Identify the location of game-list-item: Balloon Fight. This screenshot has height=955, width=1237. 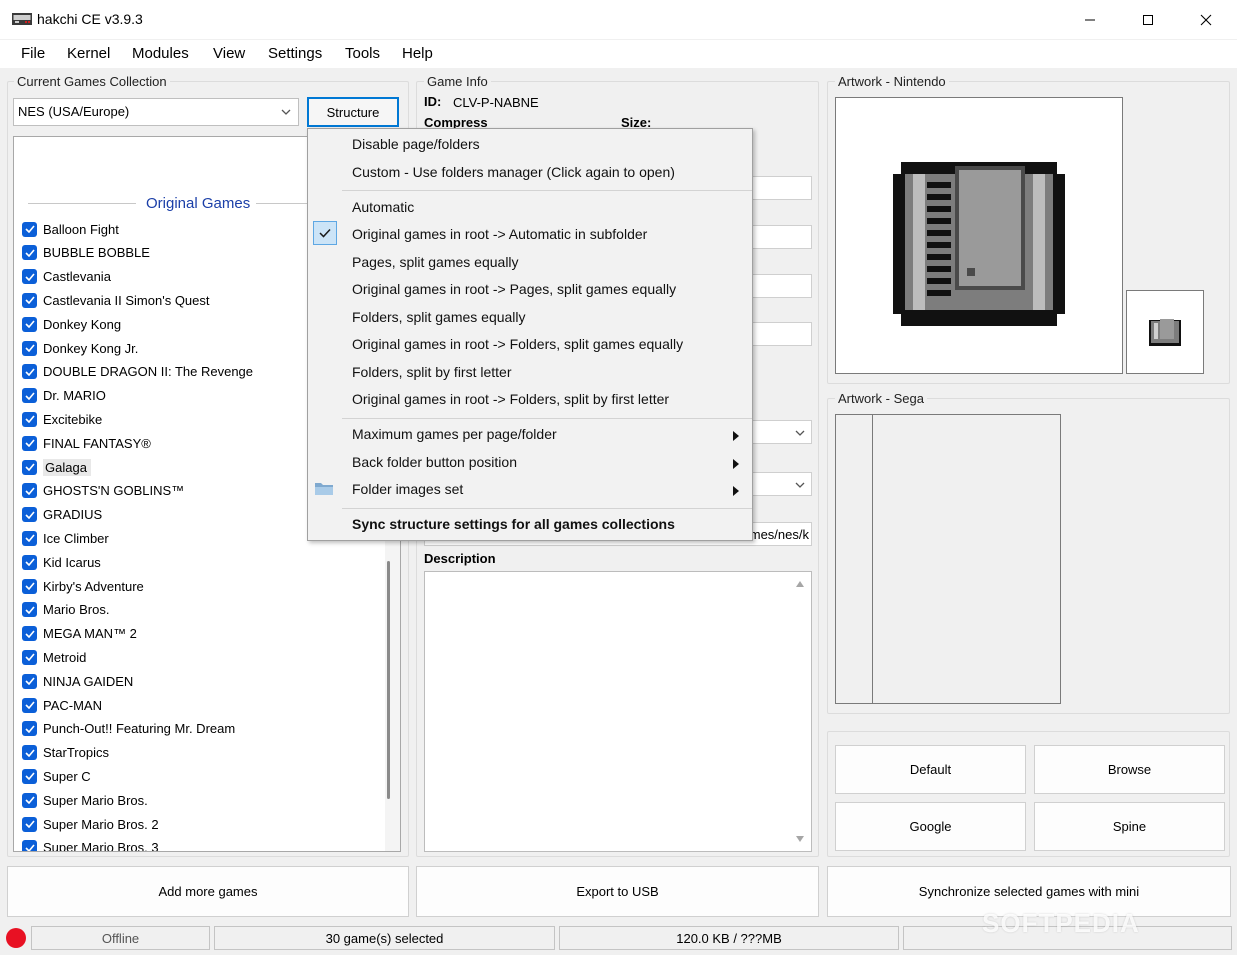
(70, 229).